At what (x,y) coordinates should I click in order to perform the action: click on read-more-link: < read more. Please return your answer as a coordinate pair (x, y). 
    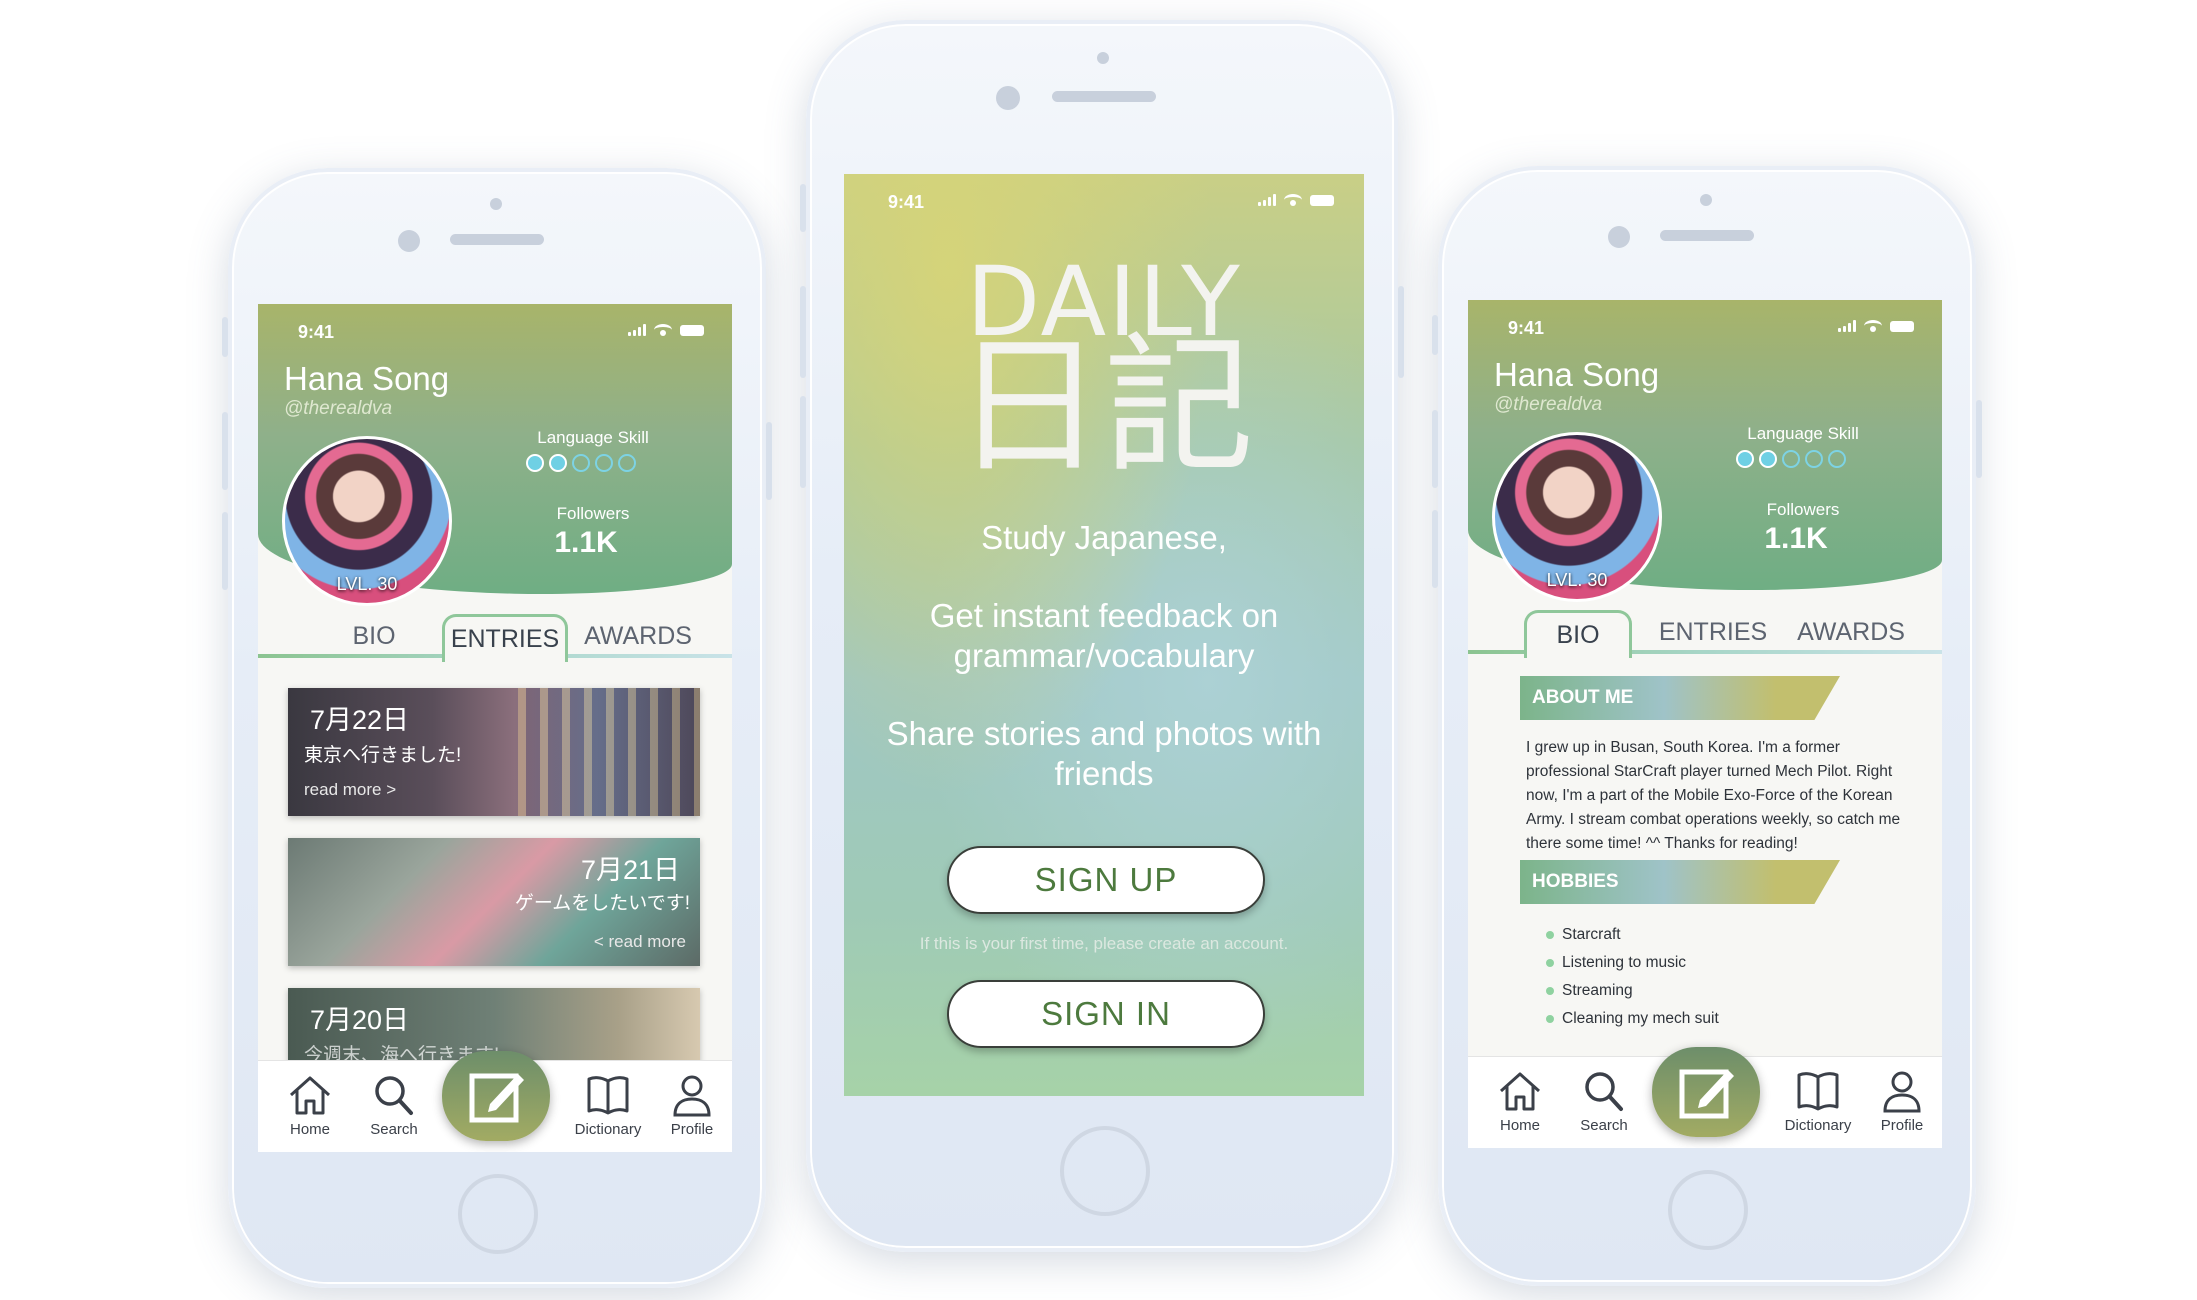
    Looking at the image, I should click on (640, 942).